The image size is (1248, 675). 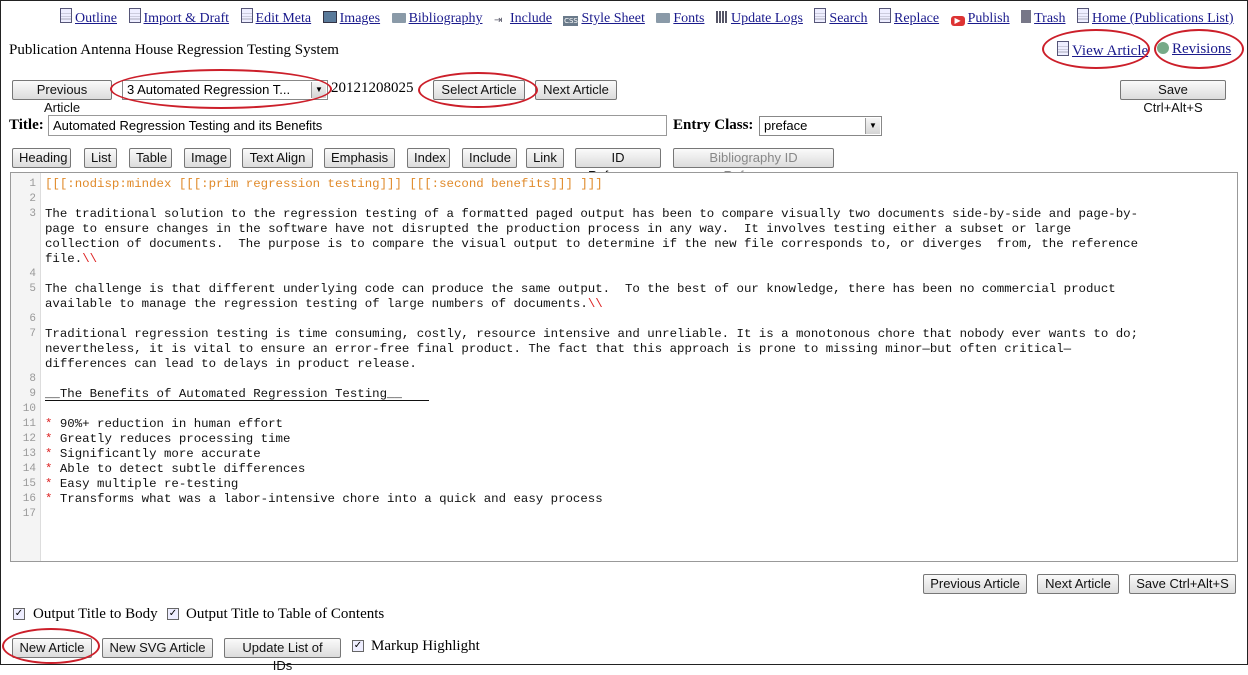 What do you see at coordinates (425, 646) in the screenshot?
I see `markup-highlight-label: Markup Highlight` at bounding box center [425, 646].